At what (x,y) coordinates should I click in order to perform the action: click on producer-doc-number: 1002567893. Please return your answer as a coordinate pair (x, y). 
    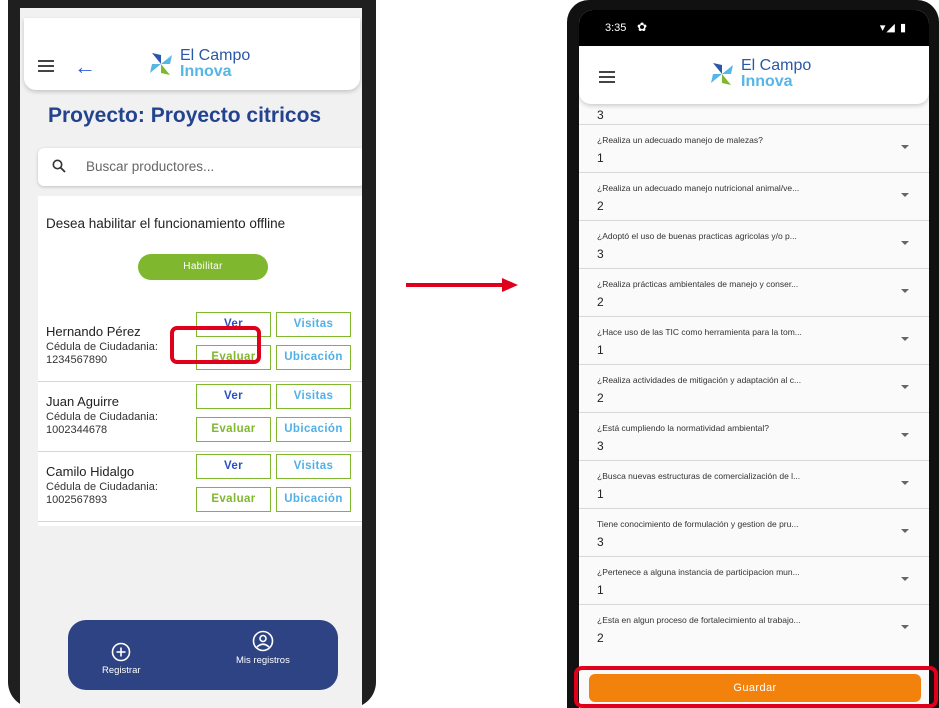
    Looking at the image, I should click on (77, 500).